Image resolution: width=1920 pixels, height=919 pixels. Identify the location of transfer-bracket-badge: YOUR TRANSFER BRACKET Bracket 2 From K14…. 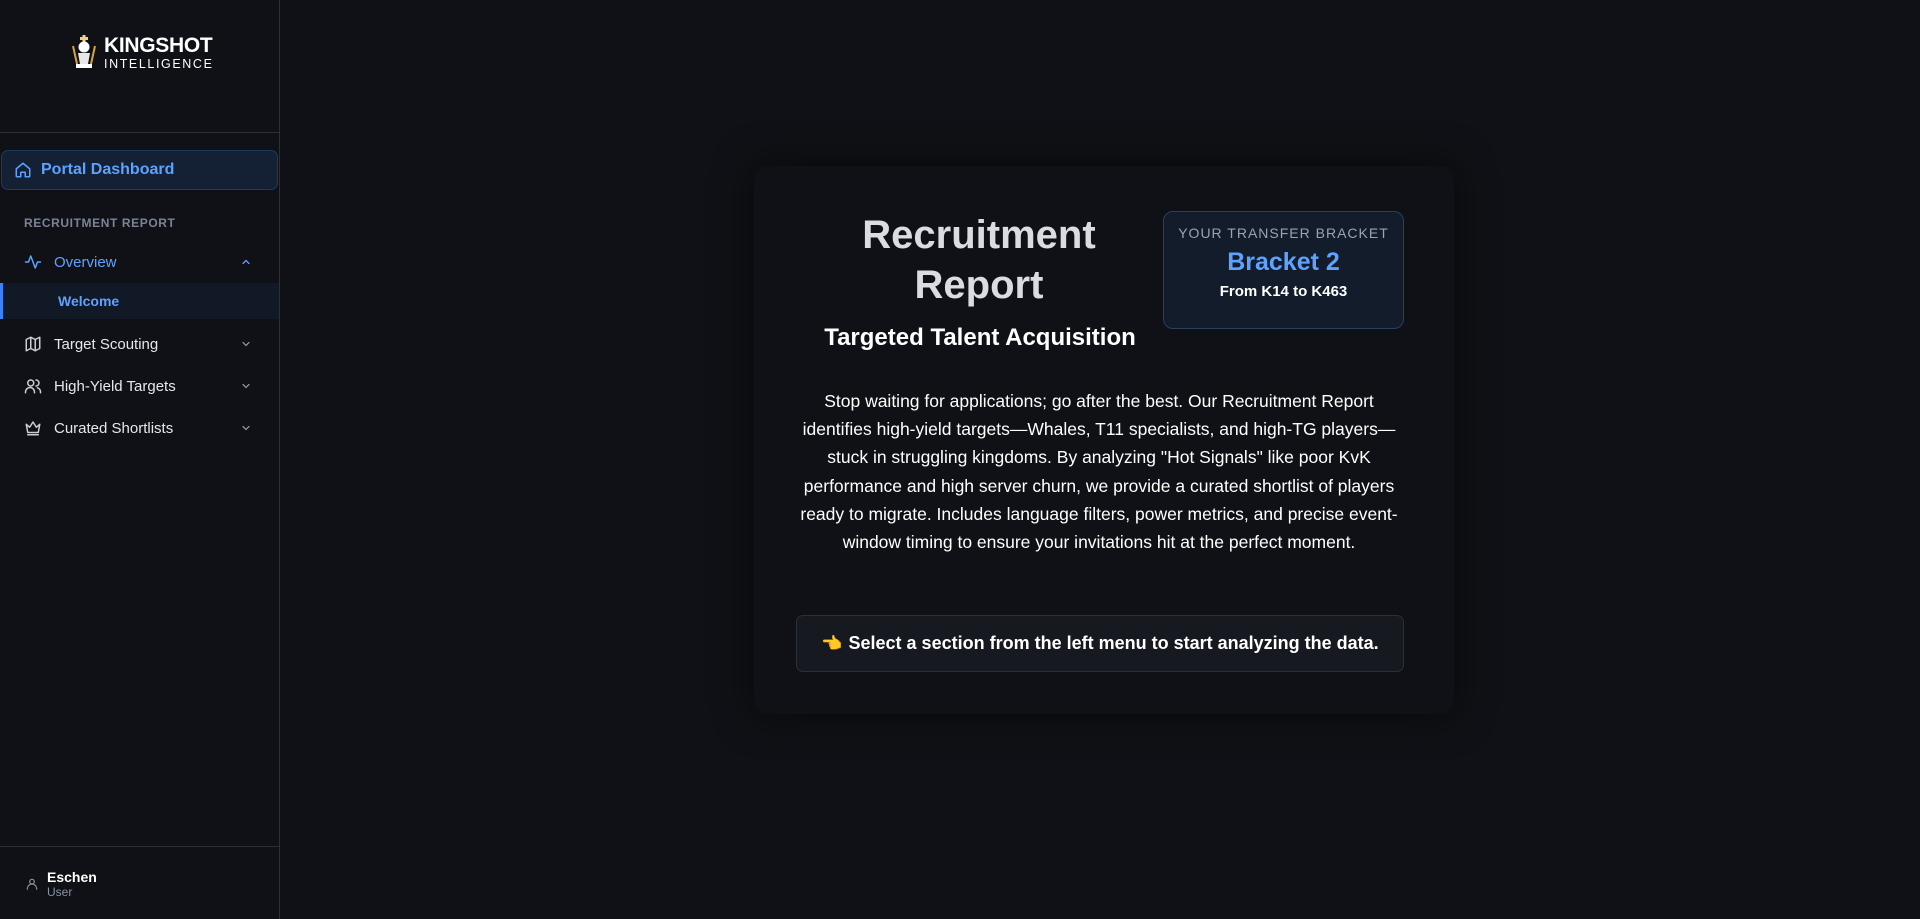
(1283, 270).